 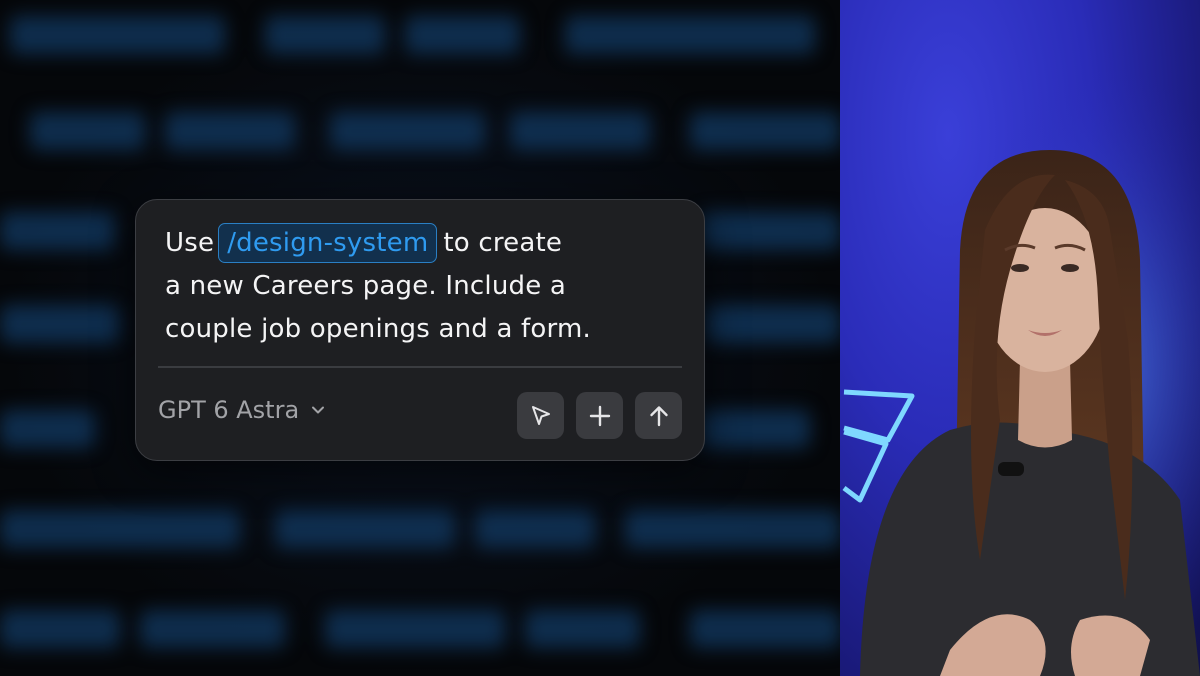 What do you see at coordinates (328, 243) in the screenshot?
I see `command-chip: /design-system` at bounding box center [328, 243].